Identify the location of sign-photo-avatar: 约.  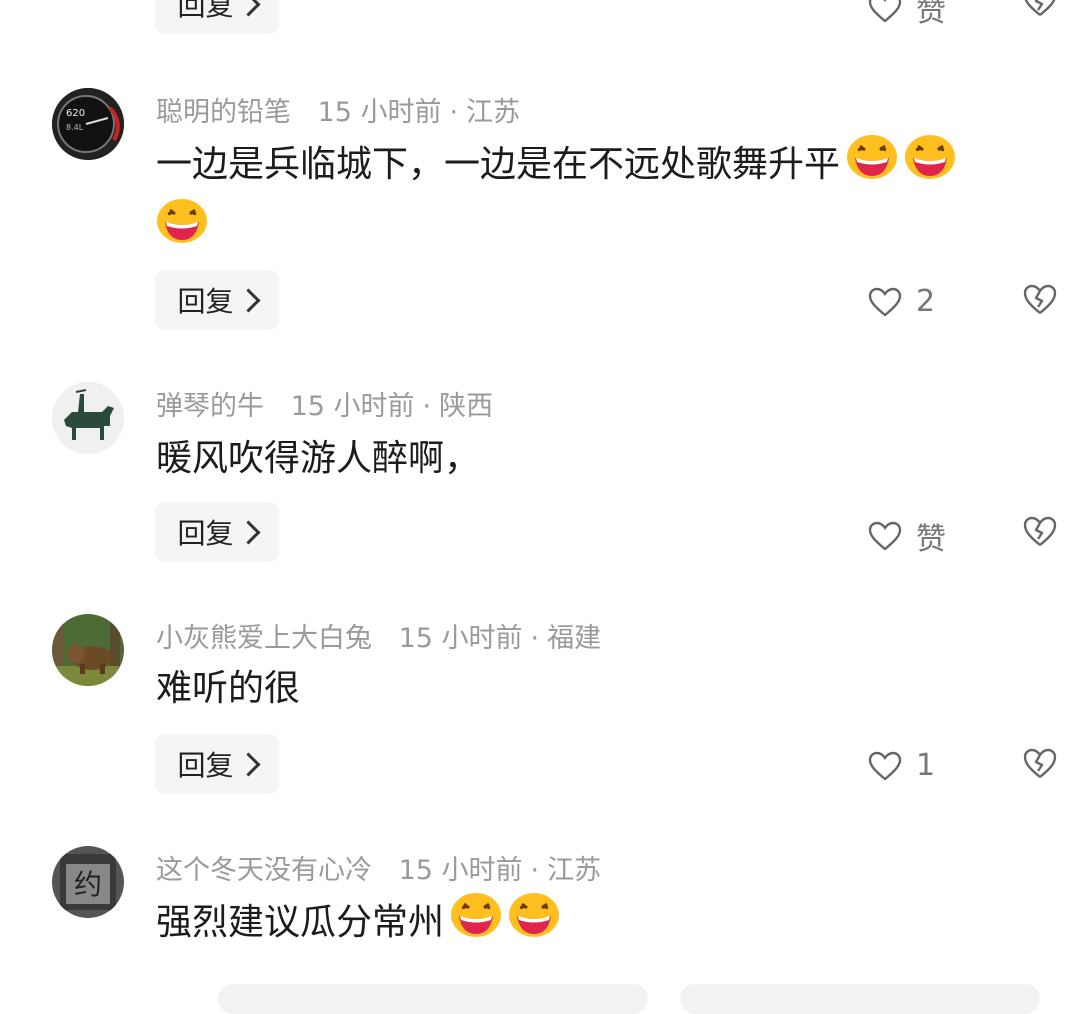
(88, 882).